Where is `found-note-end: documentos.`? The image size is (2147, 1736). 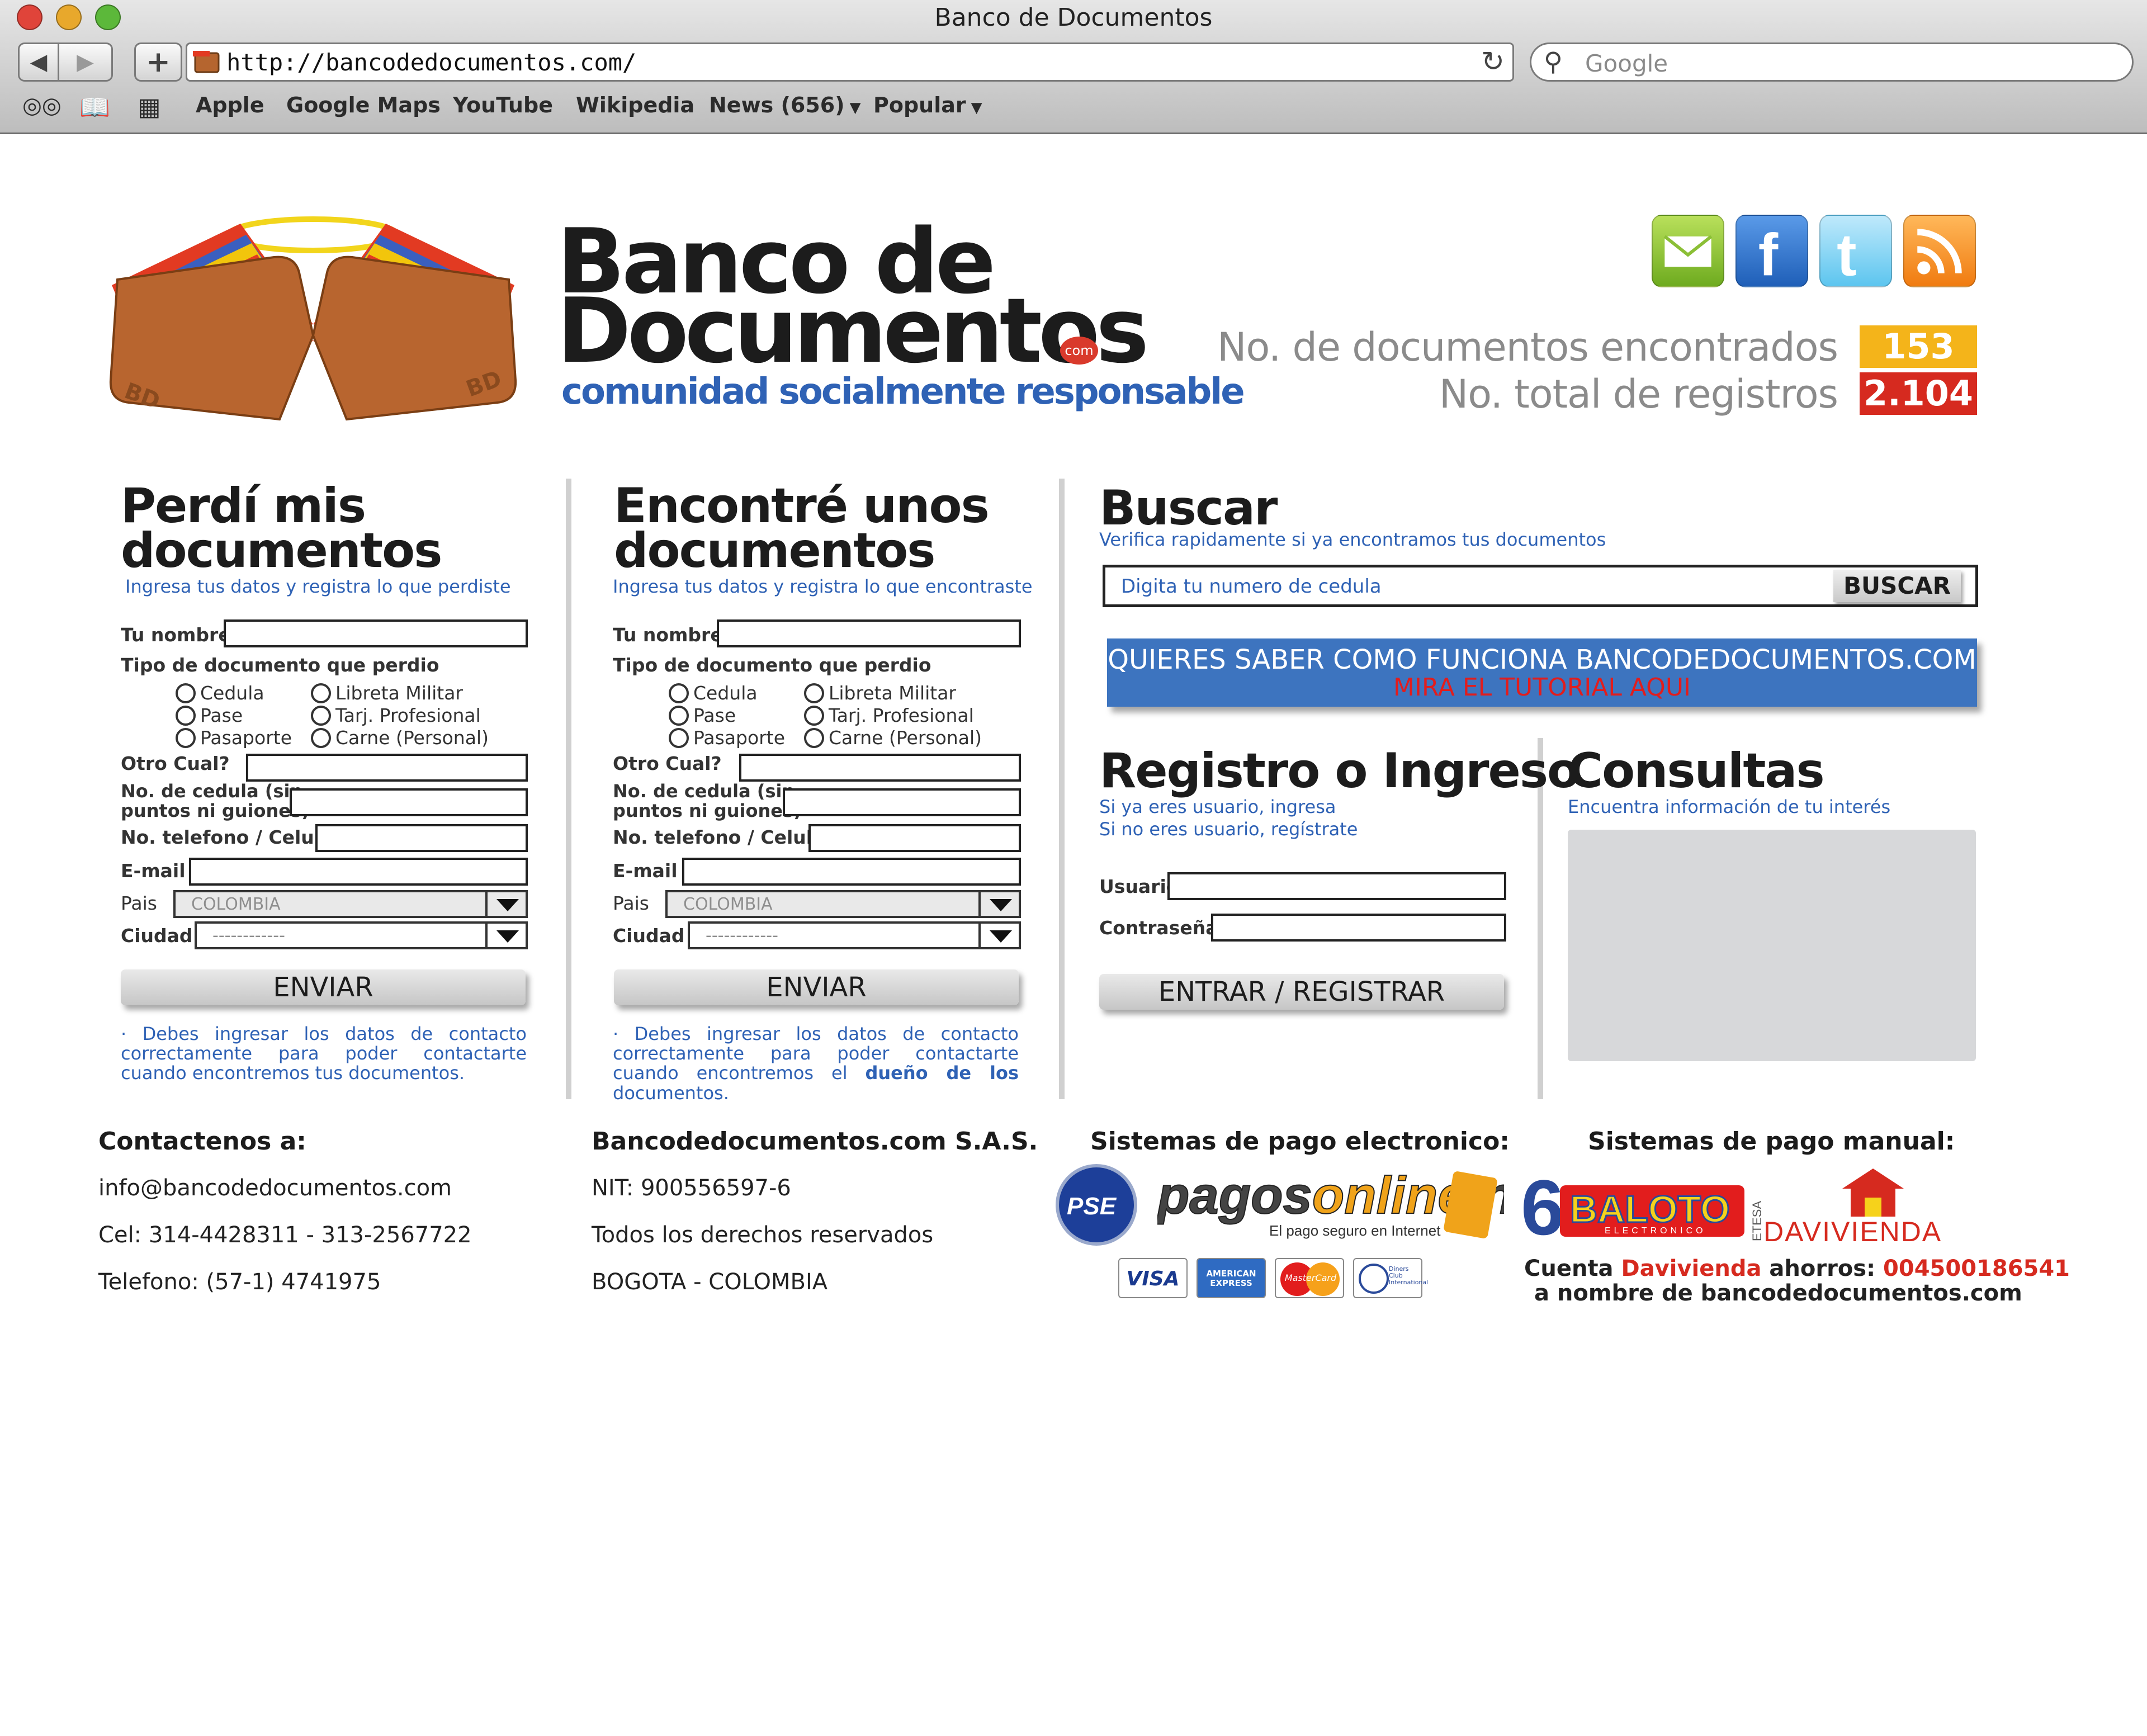 found-note-end: documentos. is located at coordinates (671, 1093).